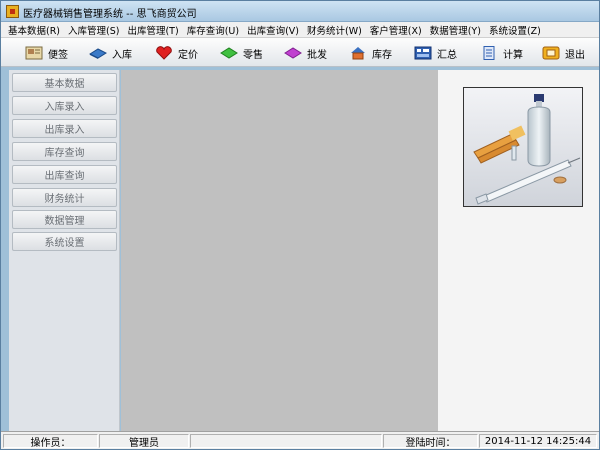  I want to click on operator-value: 管理员, so click(144, 441).